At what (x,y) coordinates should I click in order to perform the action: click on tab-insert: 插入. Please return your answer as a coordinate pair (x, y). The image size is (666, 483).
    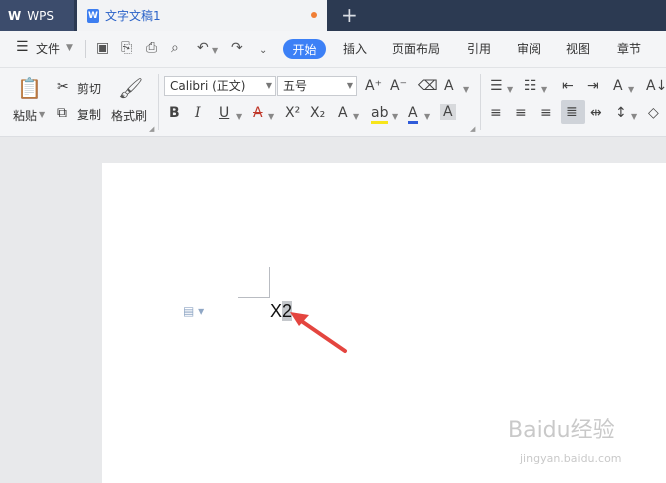
    Looking at the image, I should click on (355, 48).